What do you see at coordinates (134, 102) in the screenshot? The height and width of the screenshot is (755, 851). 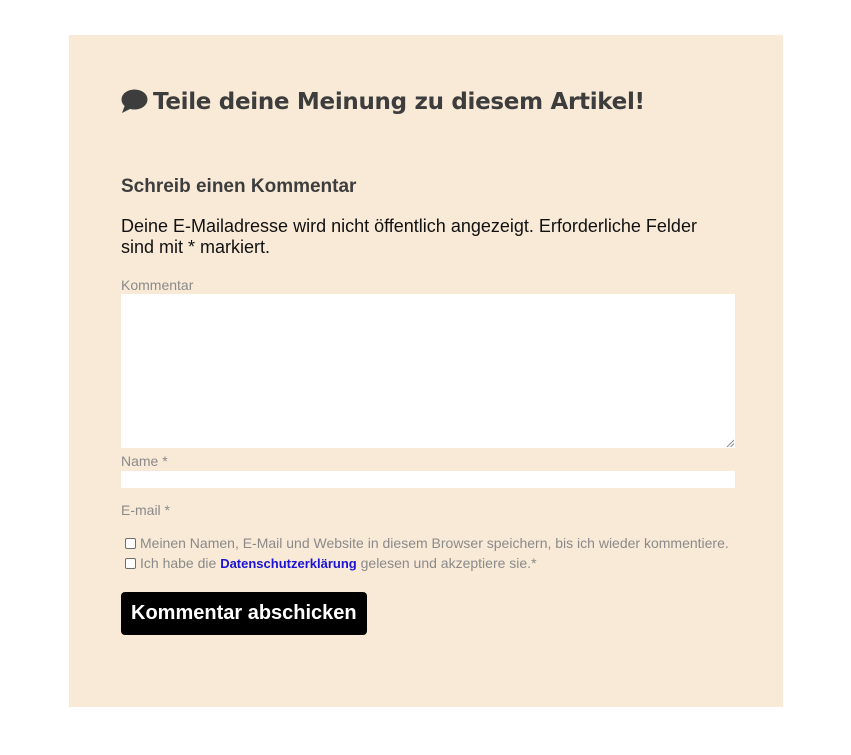 I see `speech-bubble-icon` at bounding box center [134, 102].